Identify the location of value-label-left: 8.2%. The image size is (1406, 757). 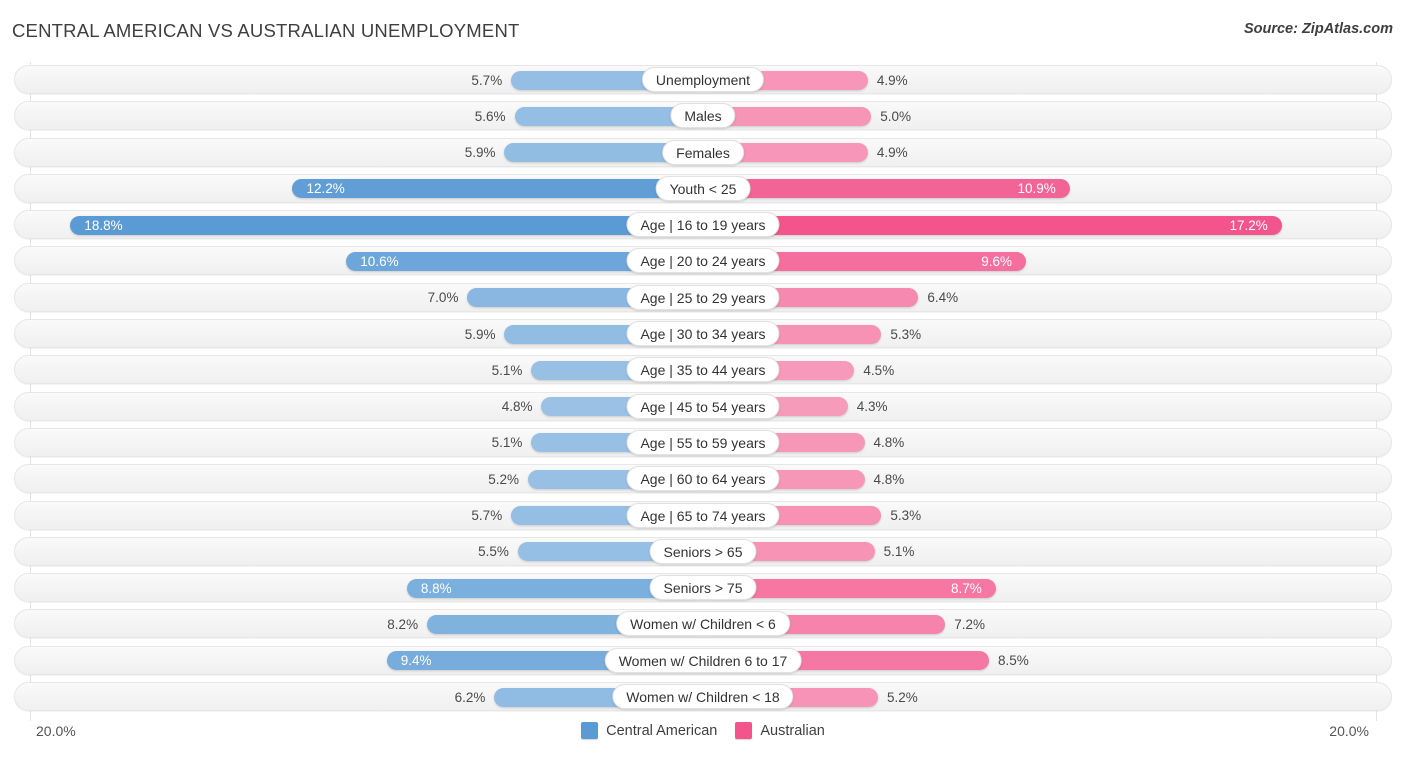
(403, 624).